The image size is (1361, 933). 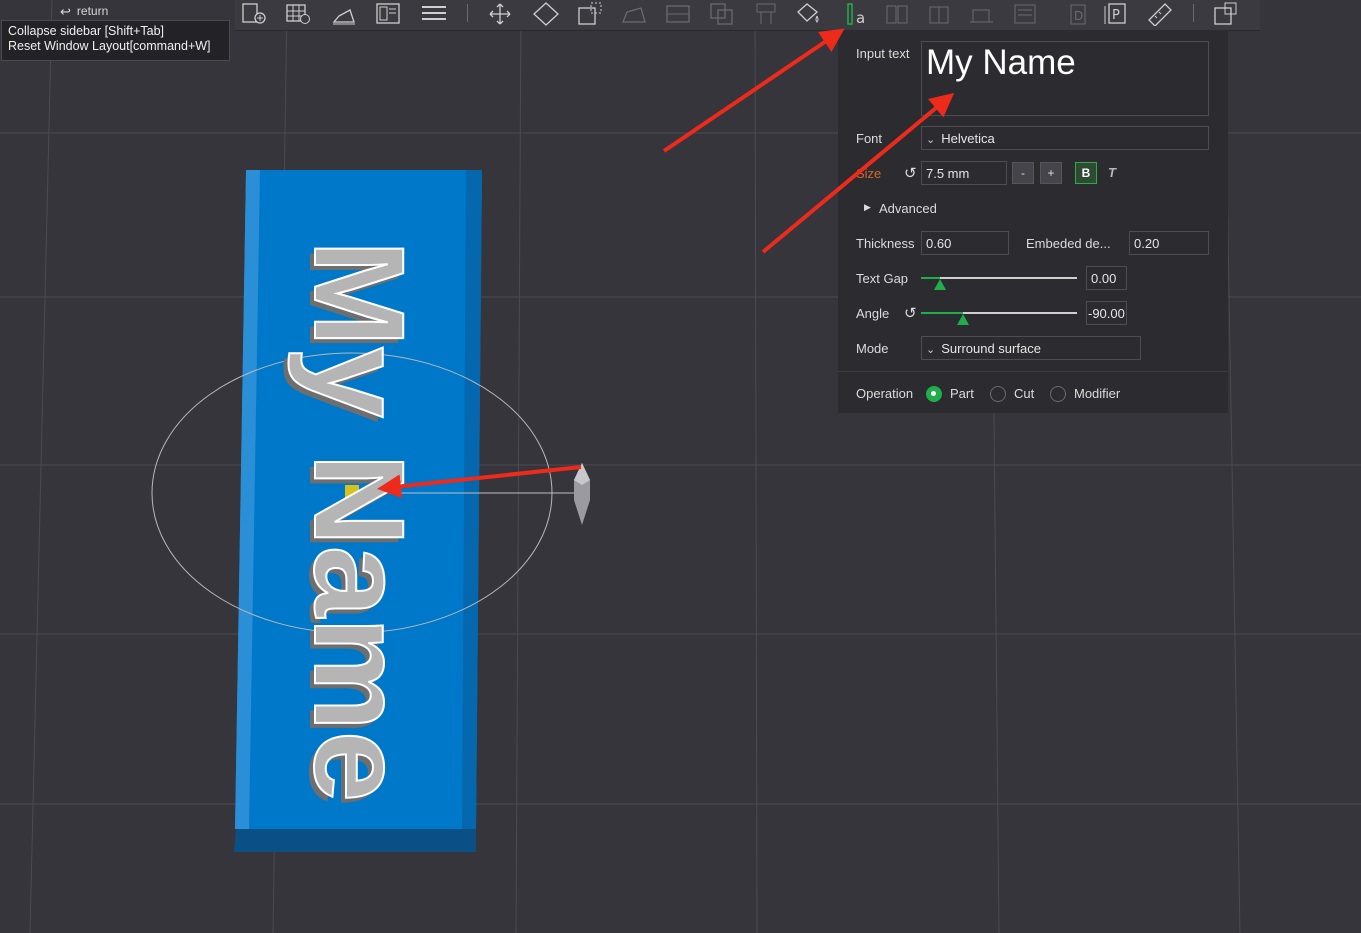 I want to click on thickness-input: 0.60, so click(x=965, y=243).